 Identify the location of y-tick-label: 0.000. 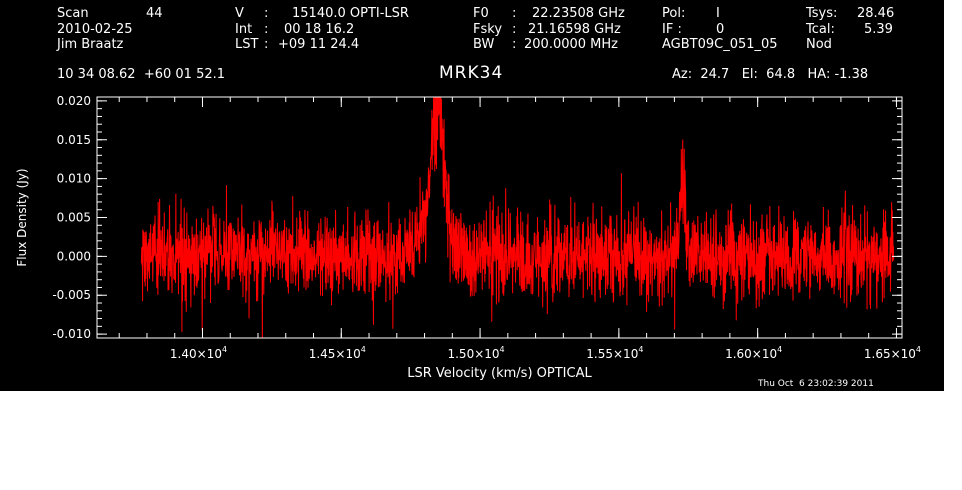
(74, 256).